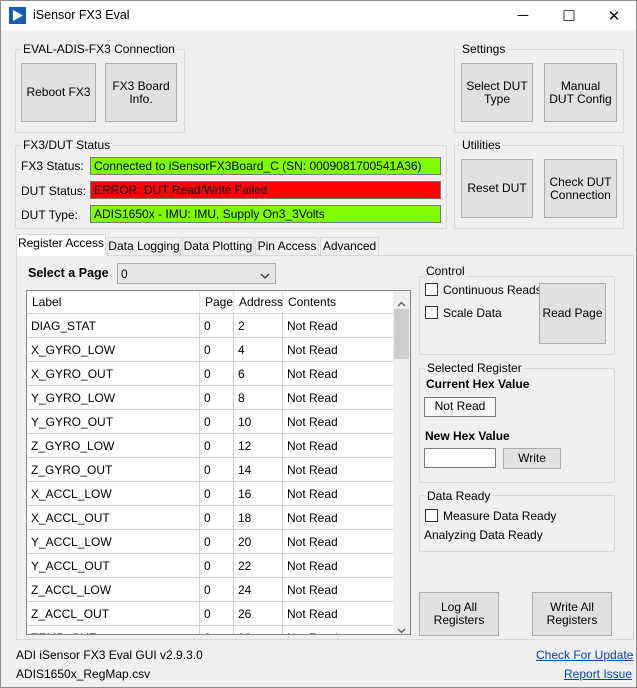 Image resolution: width=637 pixels, height=688 pixels. Describe the element at coordinates (497, 188) in the screenshot. I see `reset-dut-button: Reset DUT` at that location.